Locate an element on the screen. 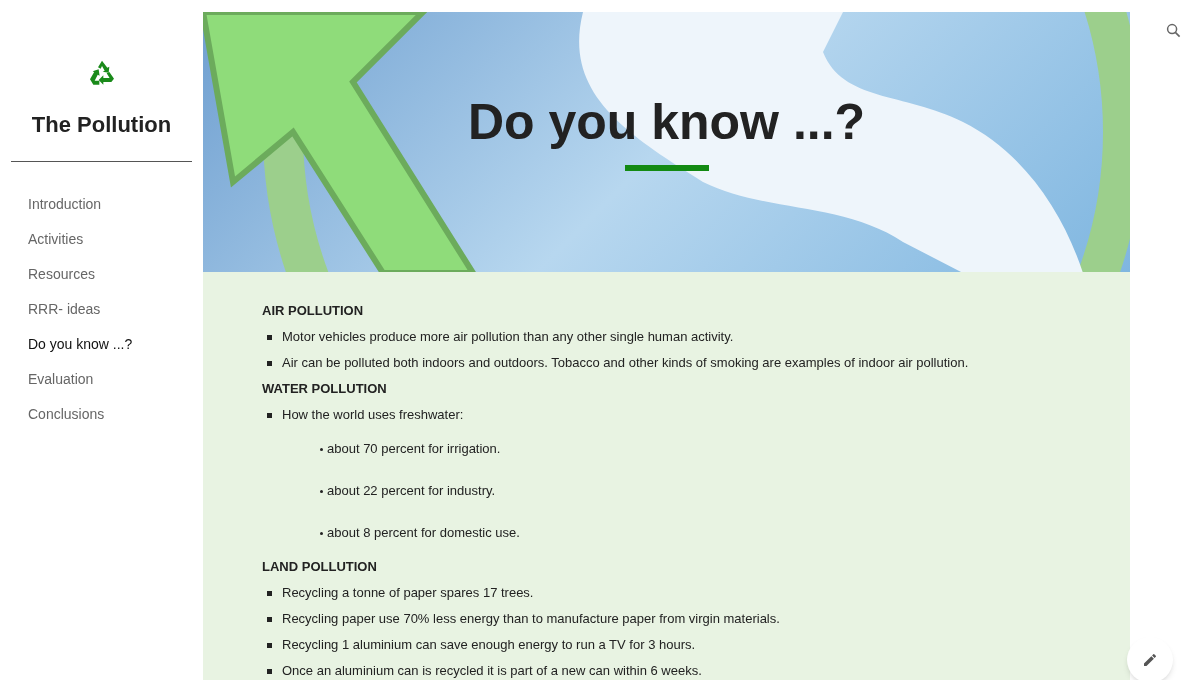 The image size is (1184, 680). nav-link: Evaluation is located at coordinates (61, 379).